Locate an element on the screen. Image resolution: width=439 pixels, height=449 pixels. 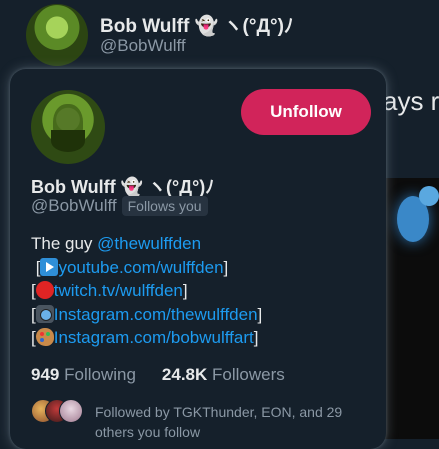
avatar is located at coordinates (68, 127).